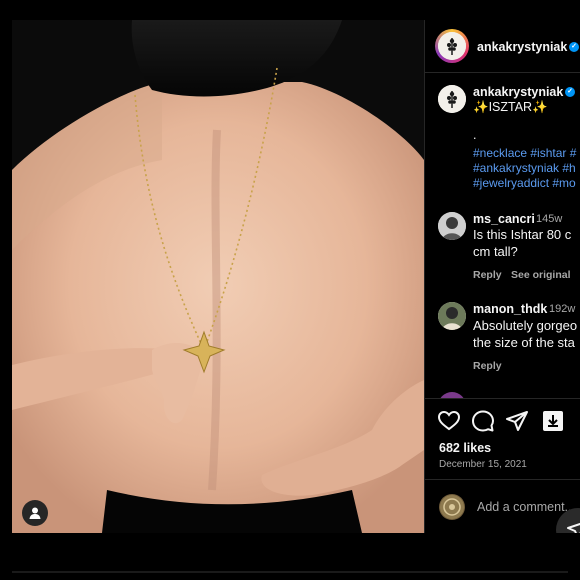 The height and width of the screenshot is (580, 580). I want to click on hashtag-line: #ankakrystyniak #h, so click(524, 168).